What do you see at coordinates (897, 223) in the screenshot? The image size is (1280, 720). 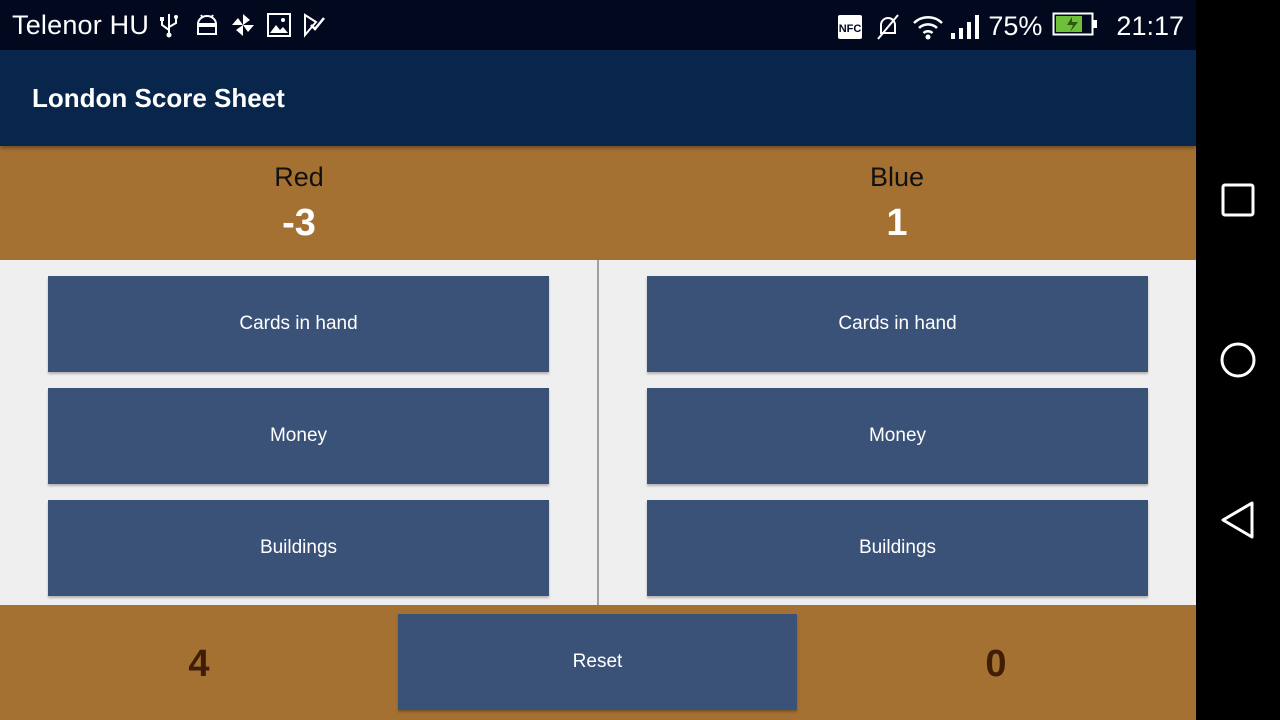 I see `player-blue-score: 1` at bounding box center [897, 223].